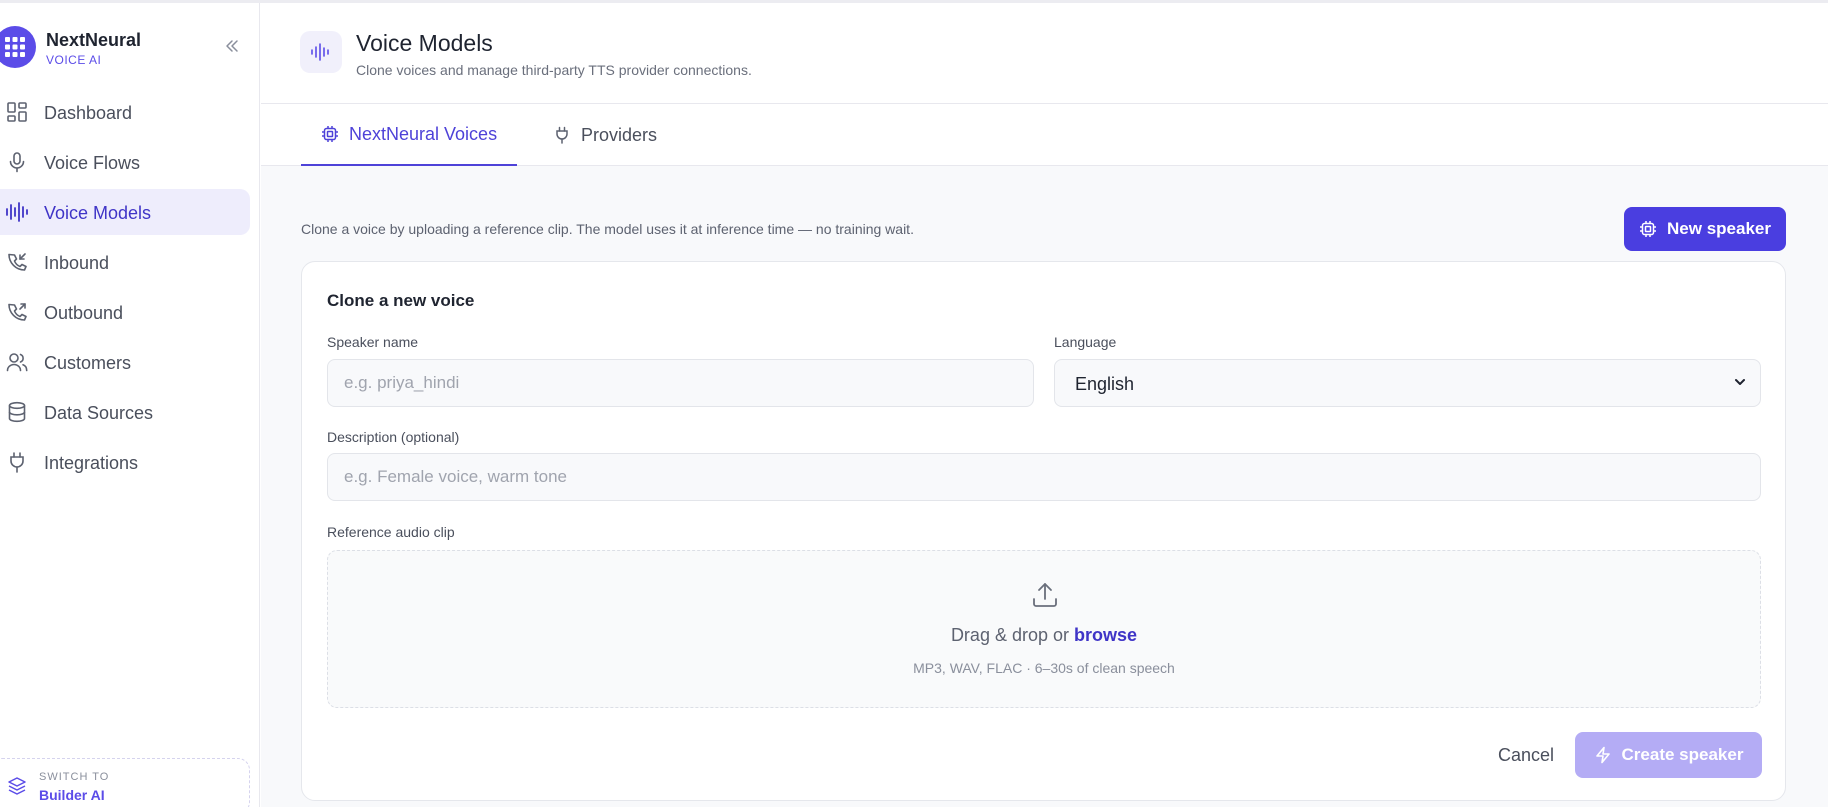 Image resolution: width=1828 pixels, height=807 pixels. What do you see at coordinates (423, 133) in the screenshot?
I see `tab-label: NextNeural Voices` at bounding box center [423, 133].